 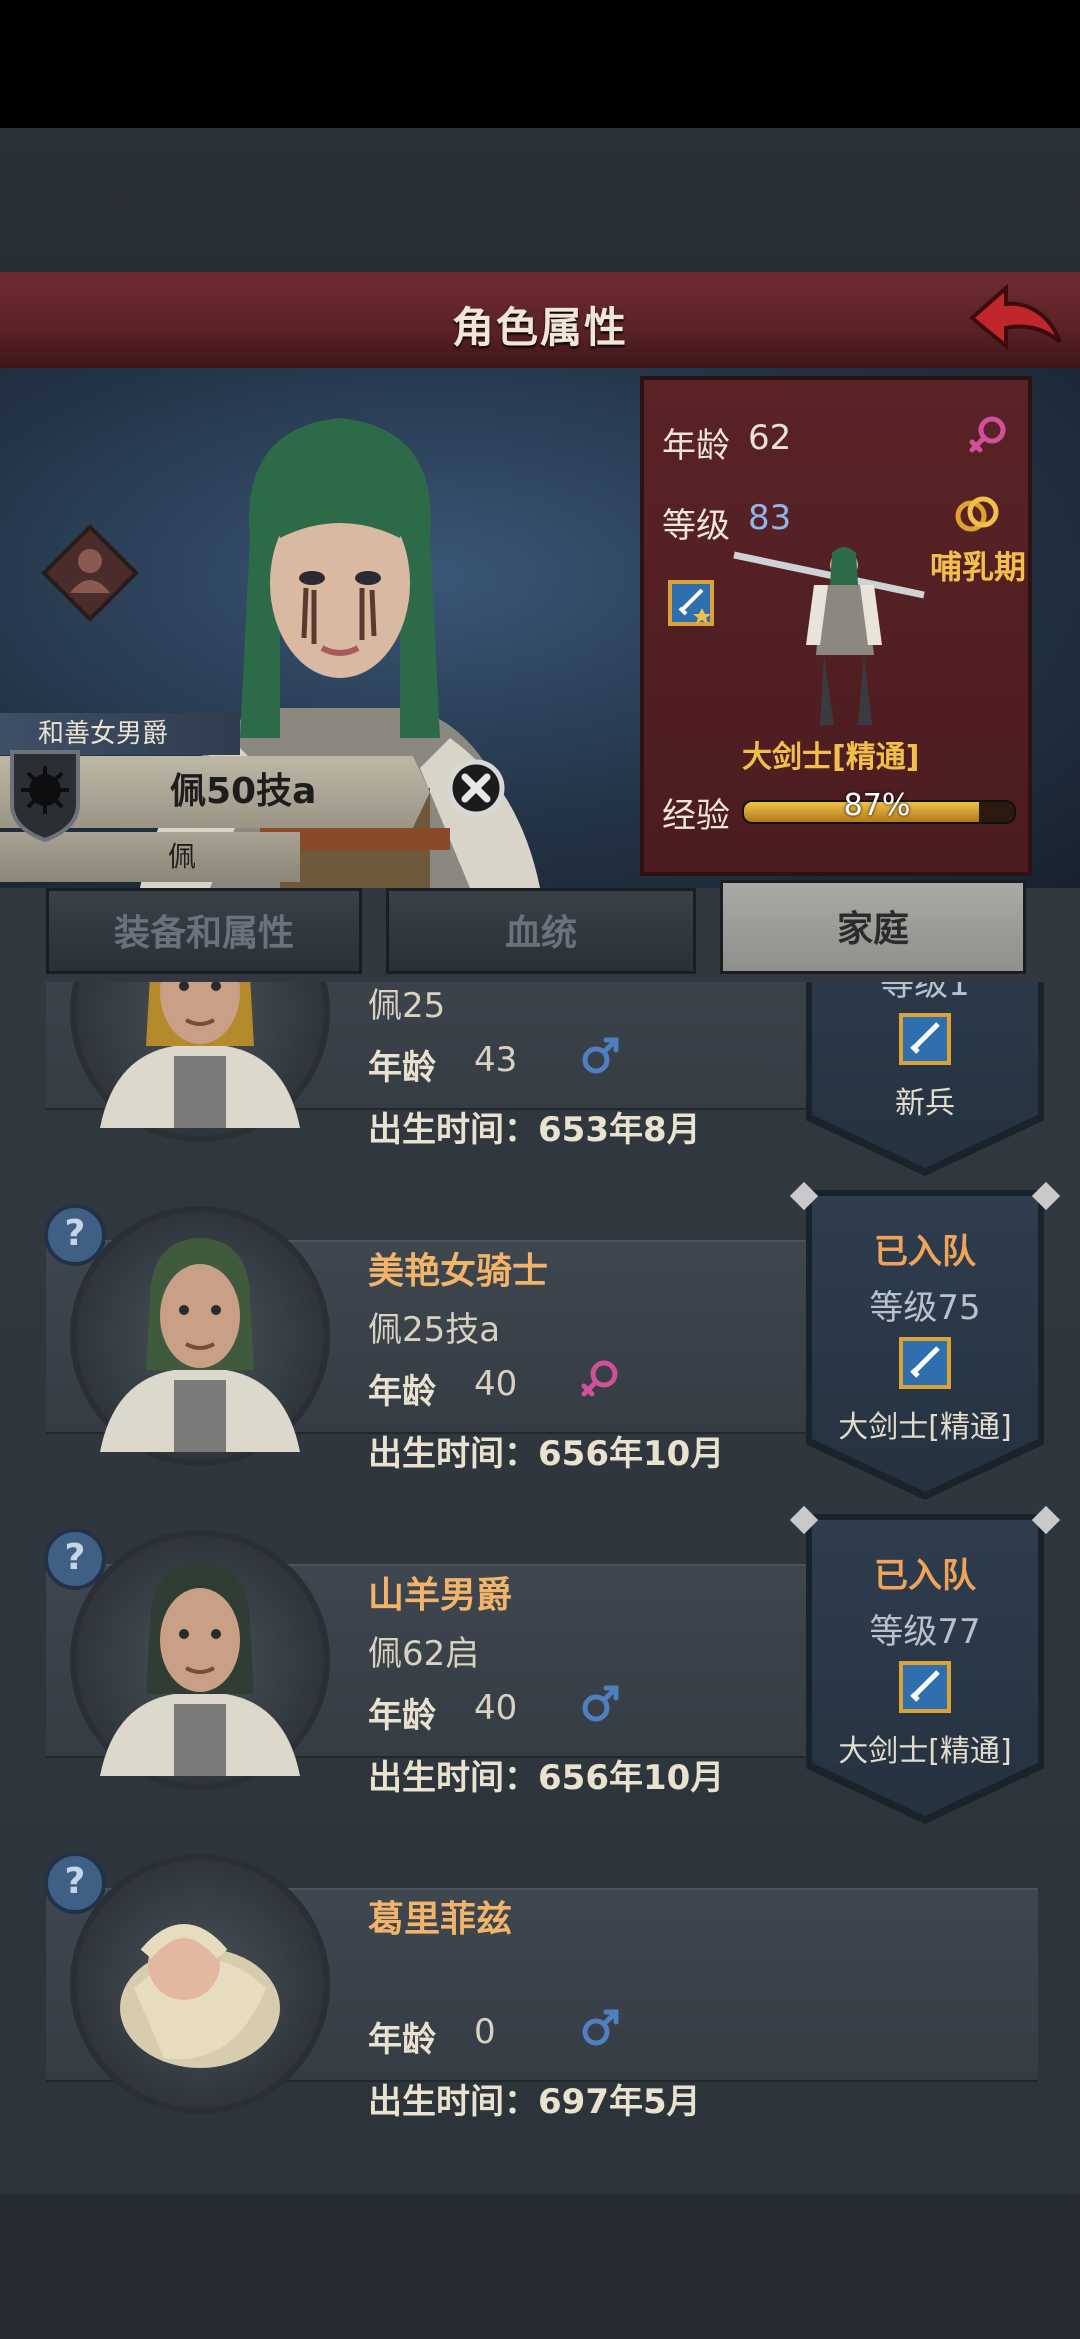 What do you see at coordinates (434, 1330) in the screenshot?
I see `member-traits: 佩25技a` at bounding box center [434, 1330].